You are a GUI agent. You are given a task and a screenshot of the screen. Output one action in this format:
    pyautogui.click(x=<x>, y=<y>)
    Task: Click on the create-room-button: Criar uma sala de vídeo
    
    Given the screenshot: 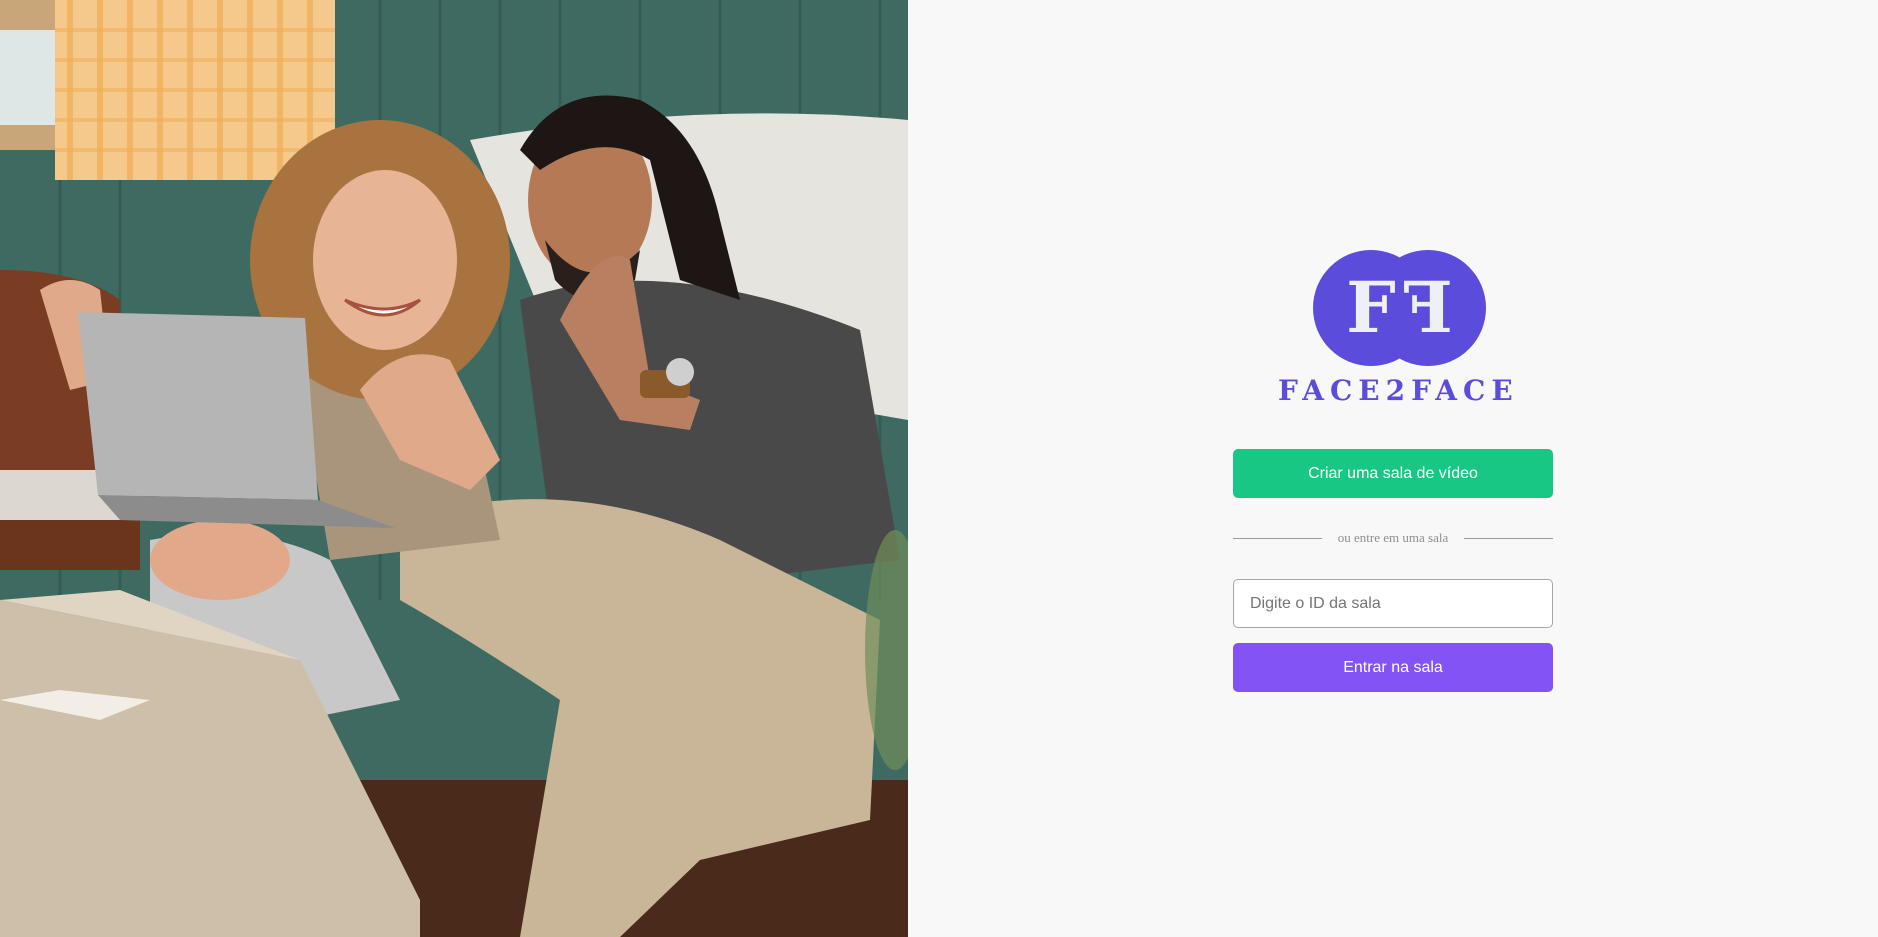 What is the action you would take?
    pyautogui.click(x=1393, y=473)
    